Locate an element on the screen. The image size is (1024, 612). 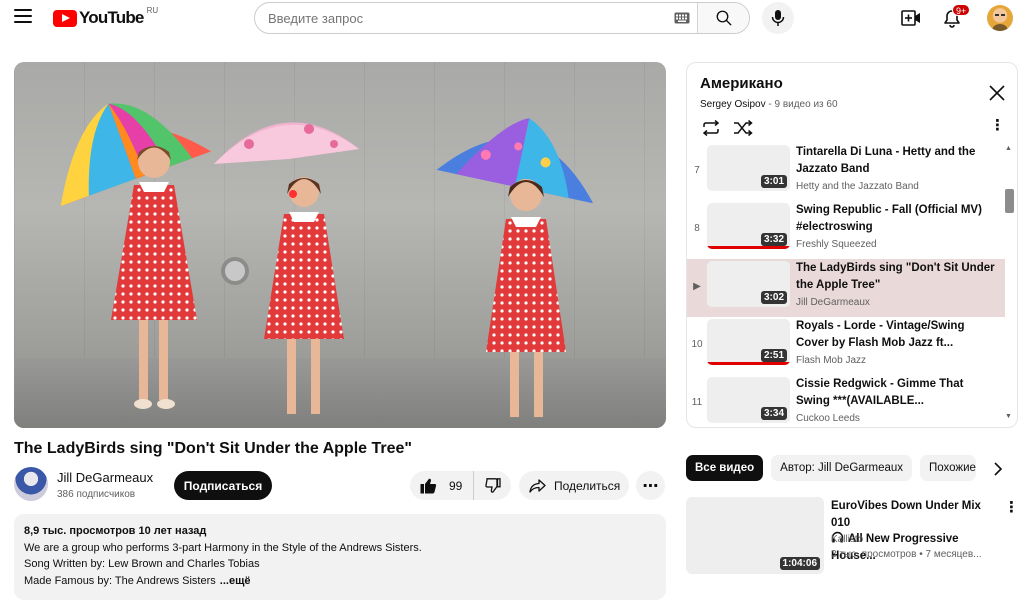
menu-icon is located at coordinates (23, 17).